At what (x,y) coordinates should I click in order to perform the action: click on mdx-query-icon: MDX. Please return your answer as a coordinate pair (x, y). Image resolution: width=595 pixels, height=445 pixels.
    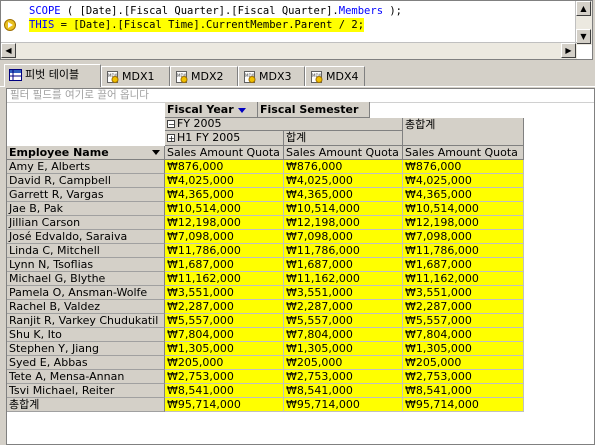
    Looking at the image, I should click on (112, 76).